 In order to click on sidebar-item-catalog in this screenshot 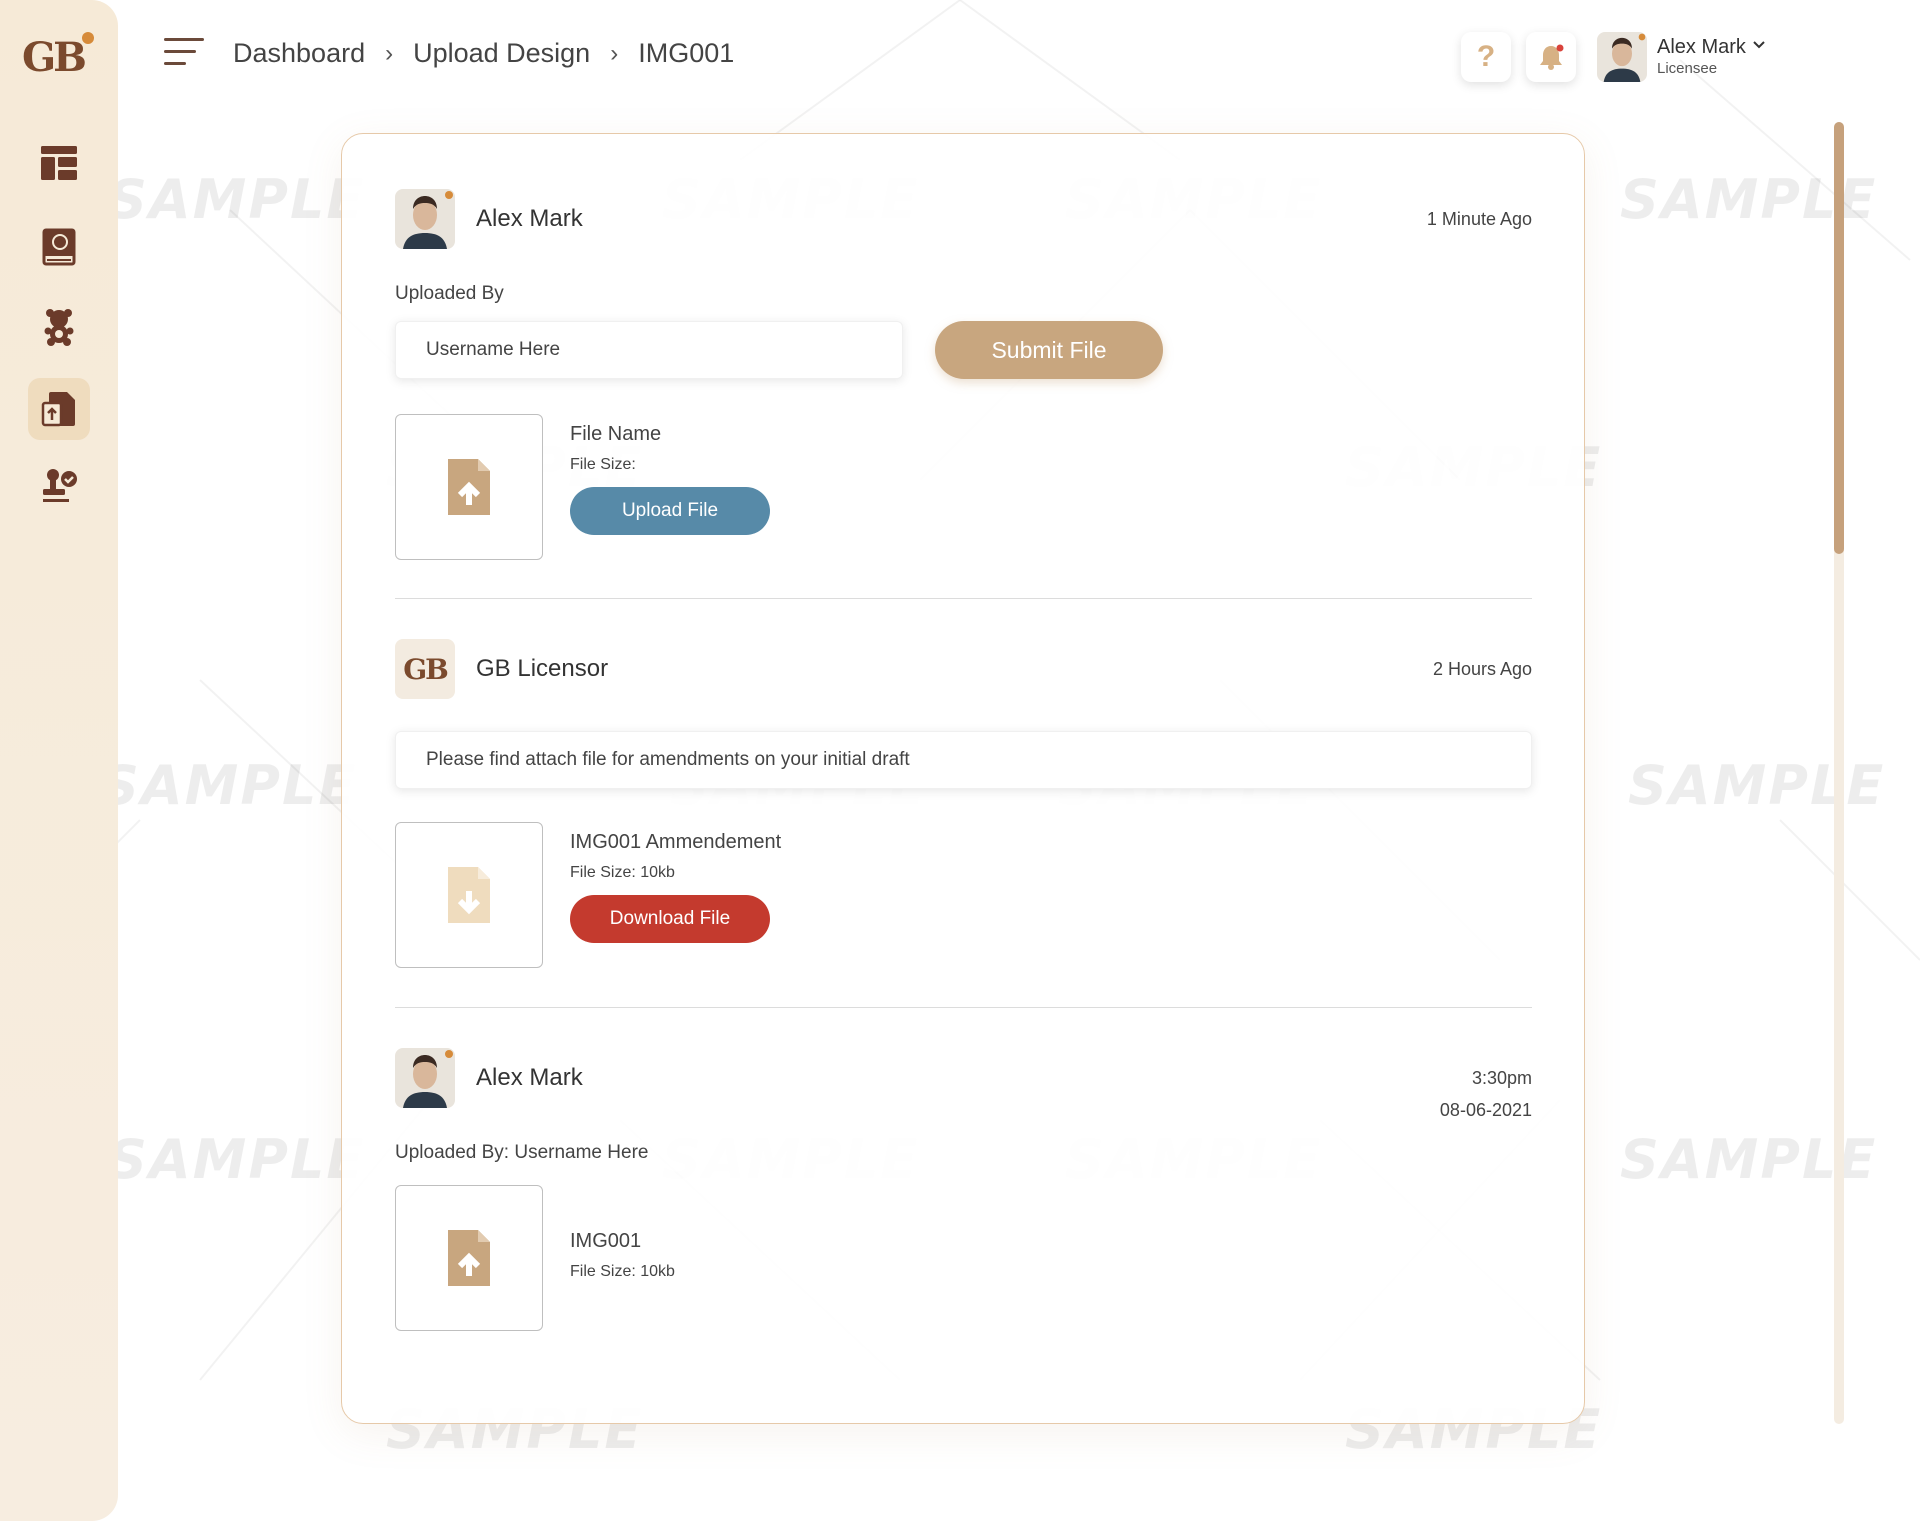, I will do `click(59, 247)`.